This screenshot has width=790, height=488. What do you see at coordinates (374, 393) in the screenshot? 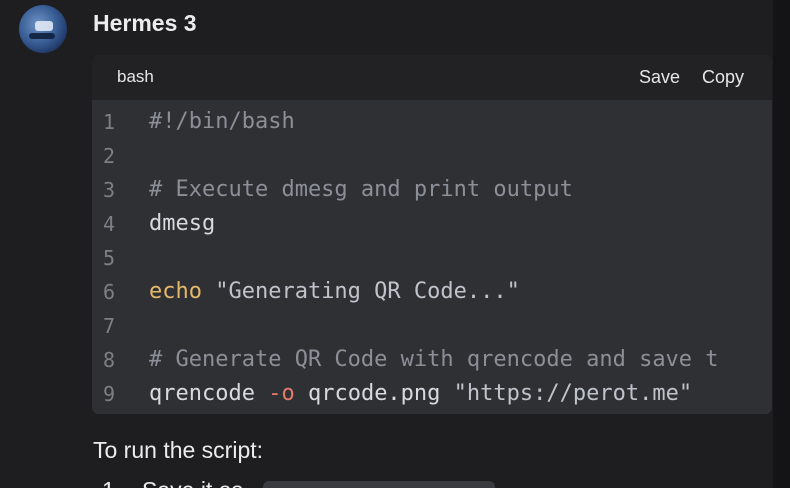
I see `code-token: qrcode.png` at bounding box center [374, 393].